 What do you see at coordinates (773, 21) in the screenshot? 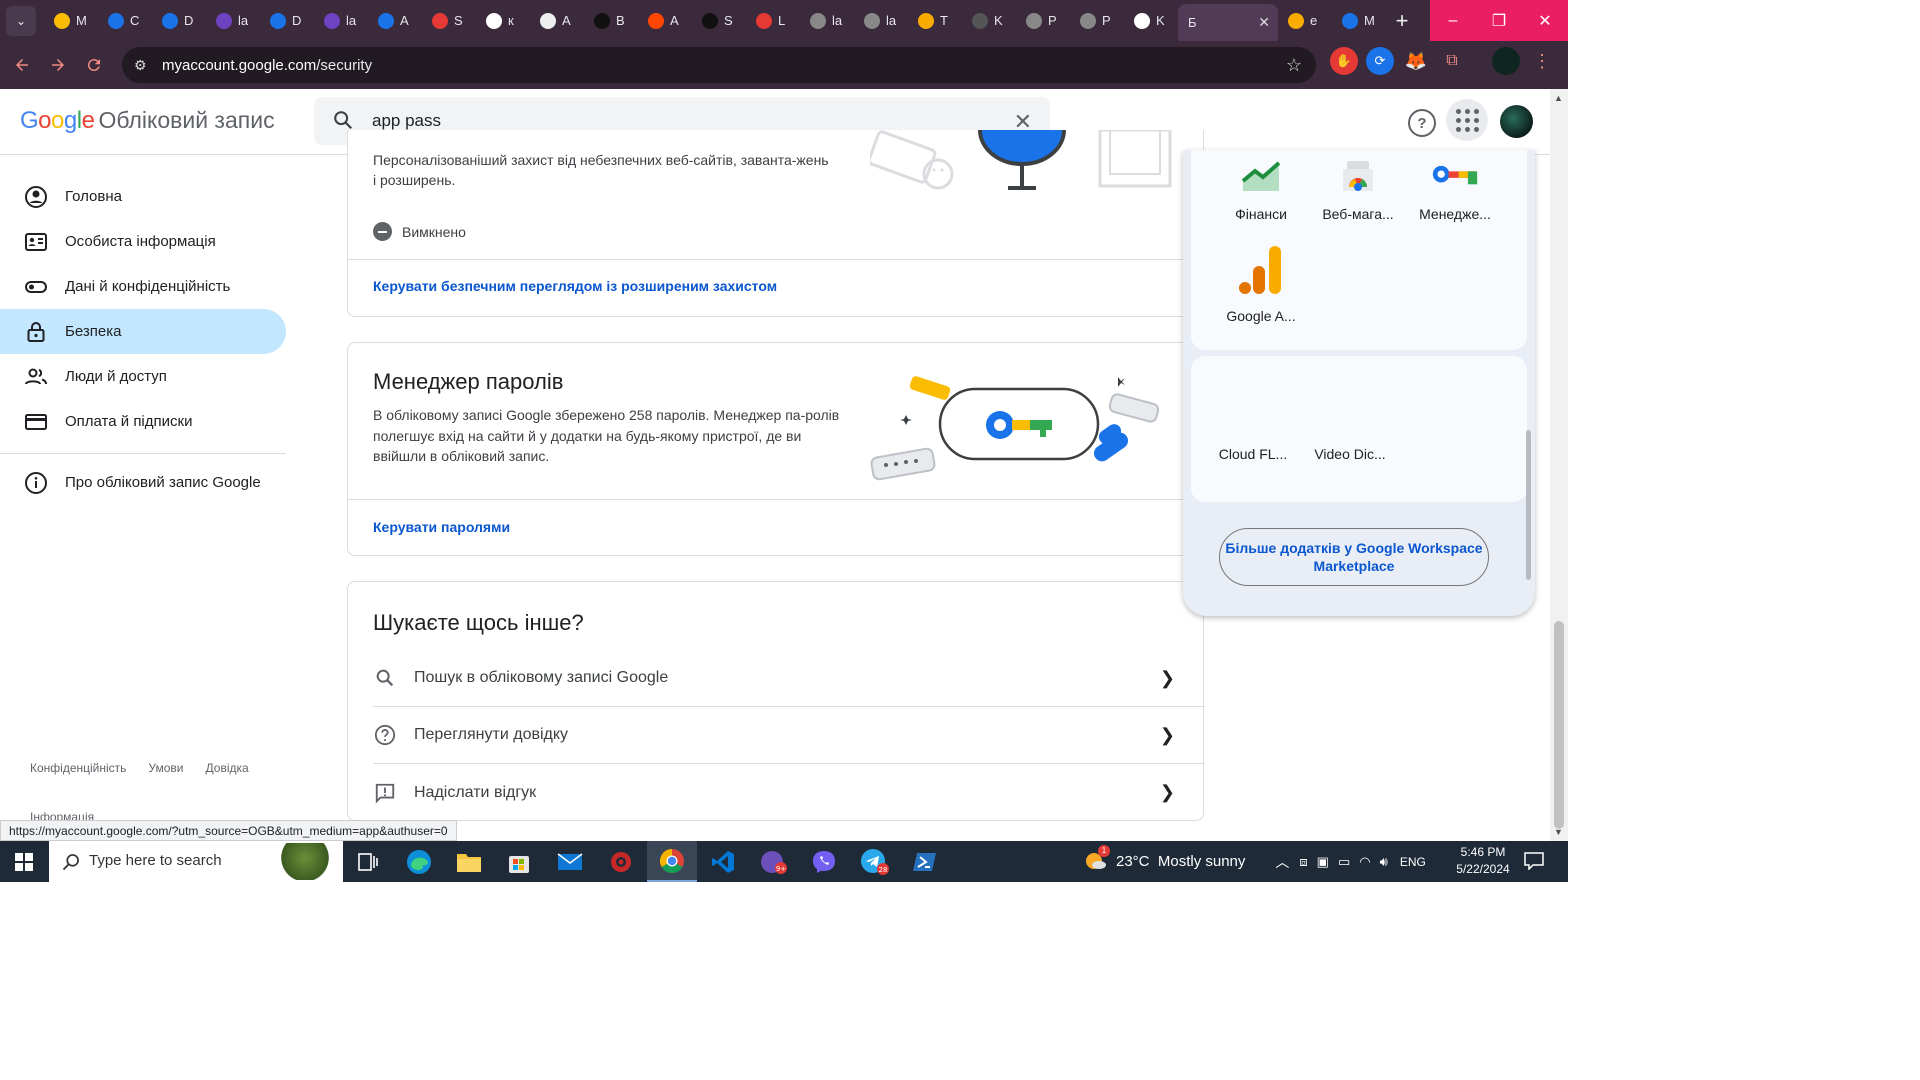
I see `browser-tab: L` at bounding box center [773, 21].